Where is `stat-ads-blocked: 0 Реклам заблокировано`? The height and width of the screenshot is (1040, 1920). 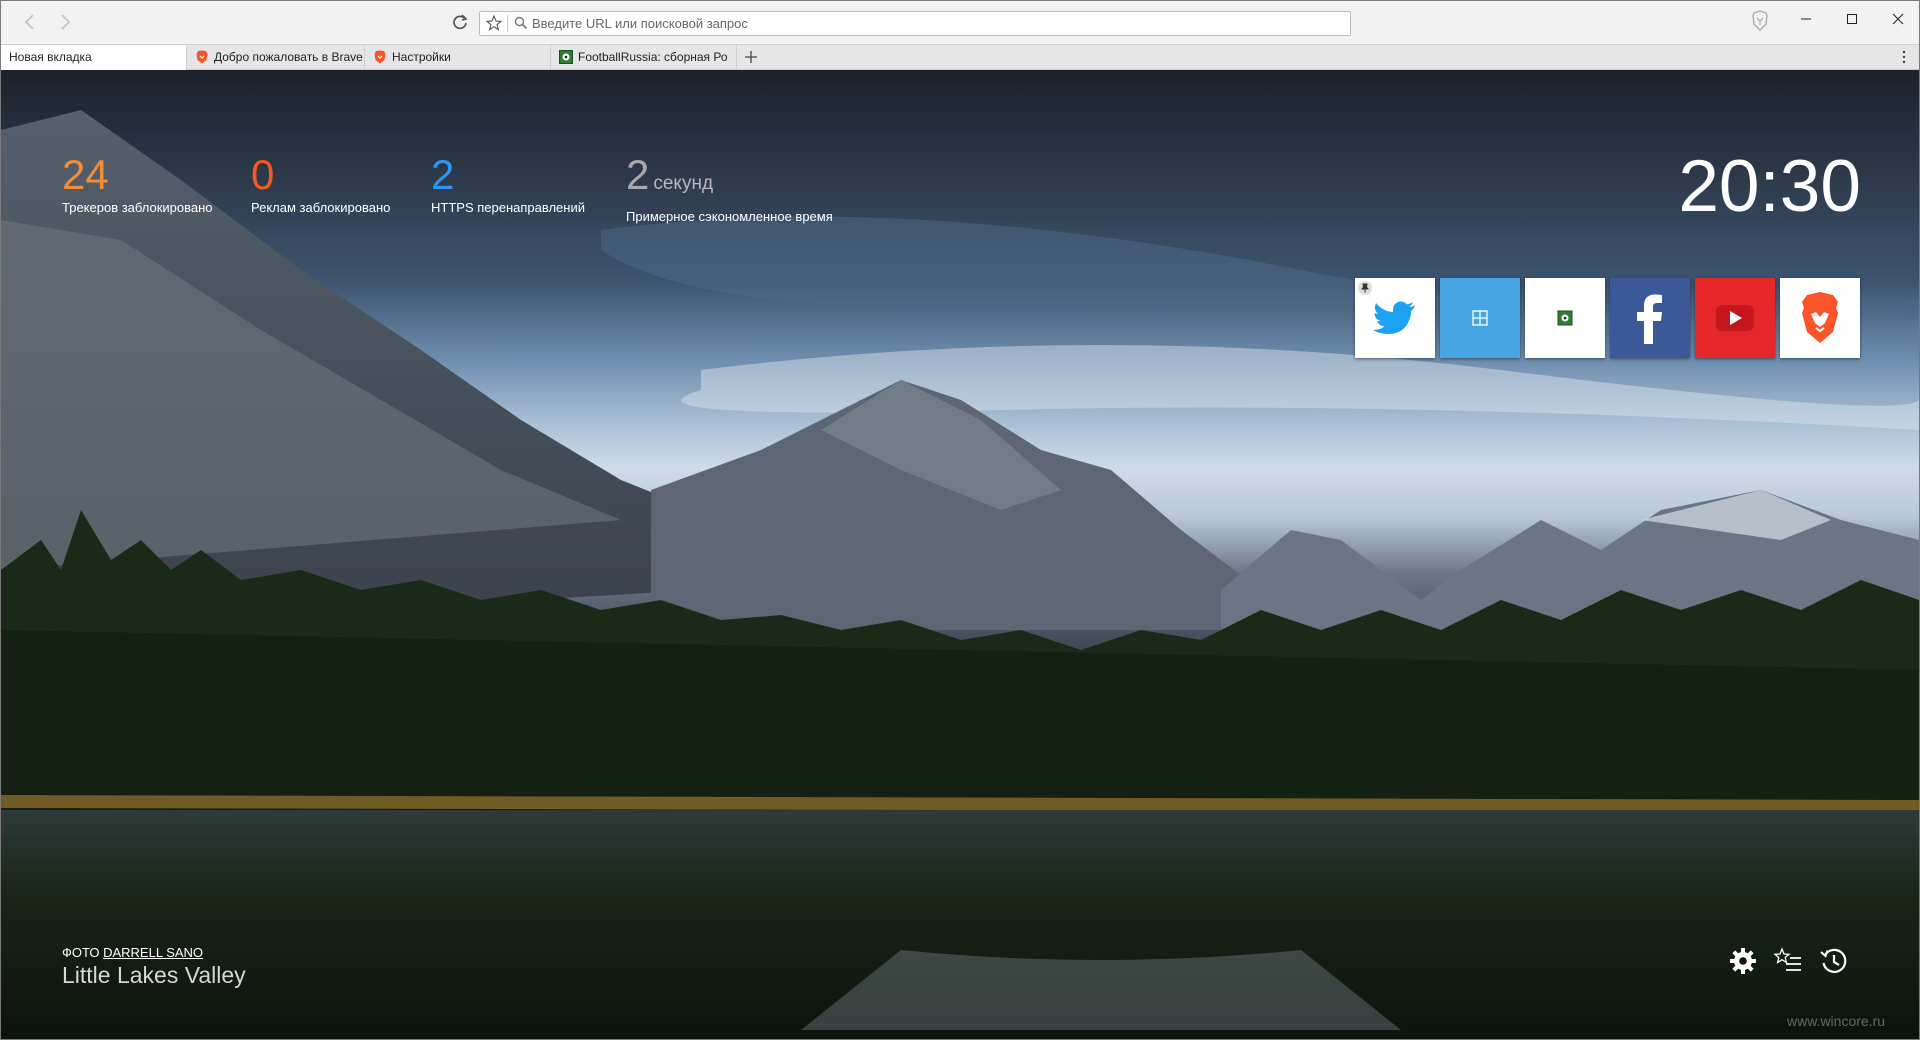
stat-ads-blocked: 0 Реклам заблокировано is located at coordinates (321, 183).